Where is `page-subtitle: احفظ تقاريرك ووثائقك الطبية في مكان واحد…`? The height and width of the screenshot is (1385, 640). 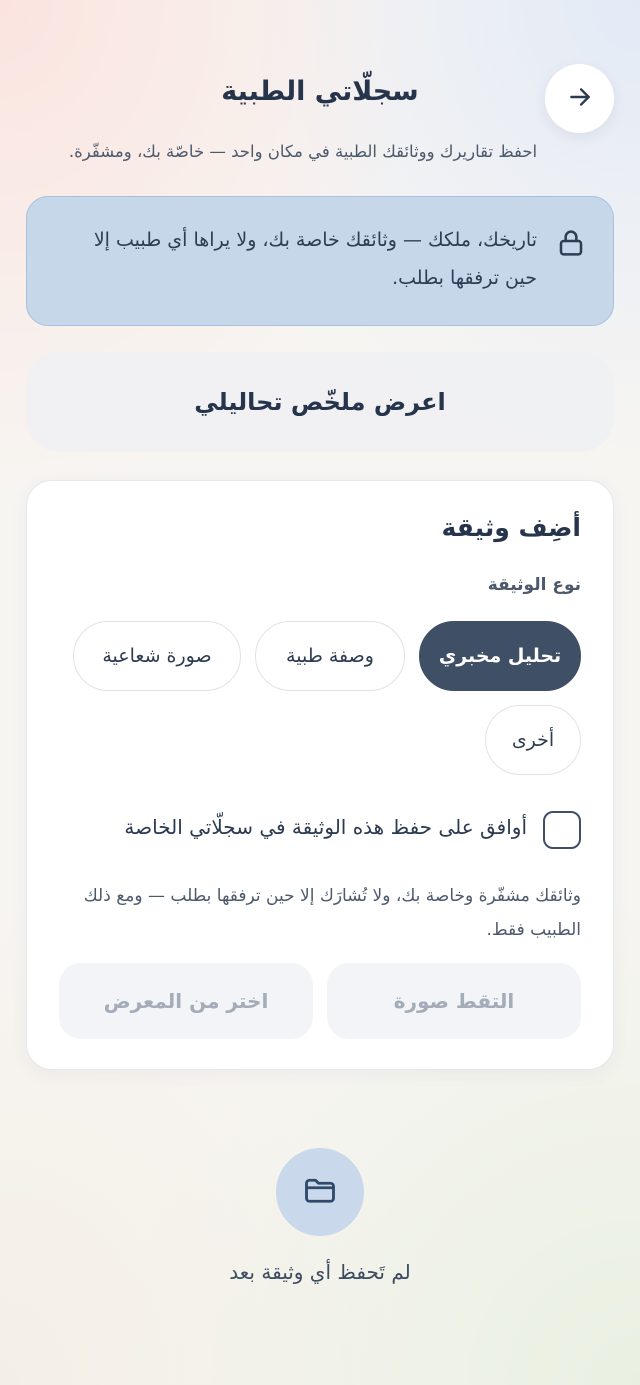
page-subtitle: احفظ تقاريرك ووثائقك الطبية في مكان واحد… is located at coordinates (303, 151).